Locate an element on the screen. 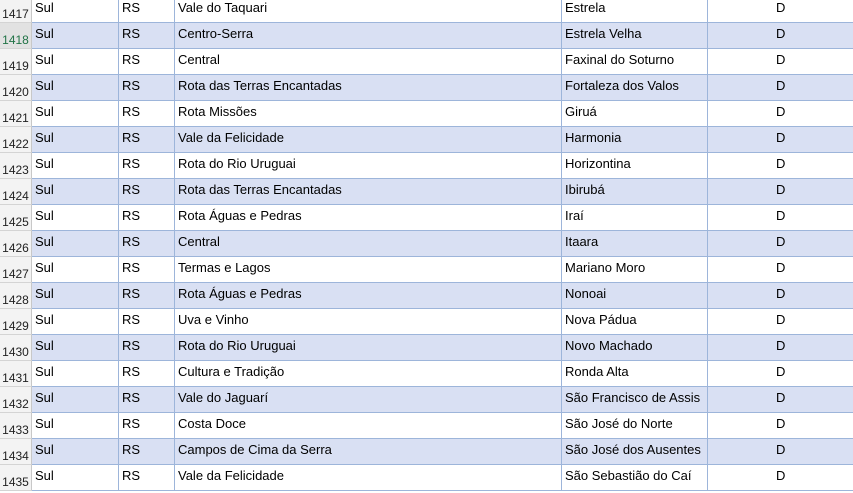 The image size is (853, 493). city-cell: São Francisco de Assis is located at coordinates (635, 399).